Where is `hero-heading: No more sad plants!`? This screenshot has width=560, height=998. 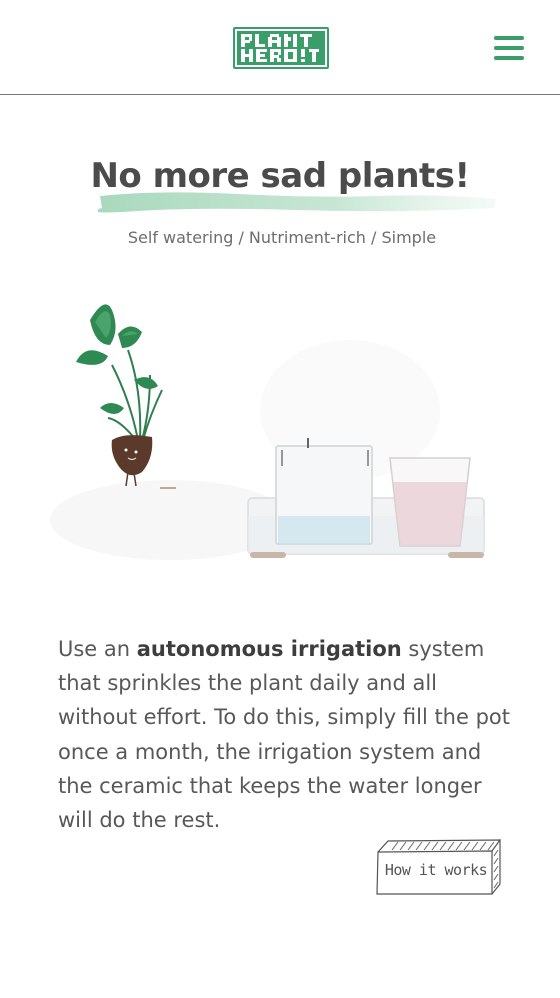 hero-heading: No more sad plants! is located at coordinates (280, 185).